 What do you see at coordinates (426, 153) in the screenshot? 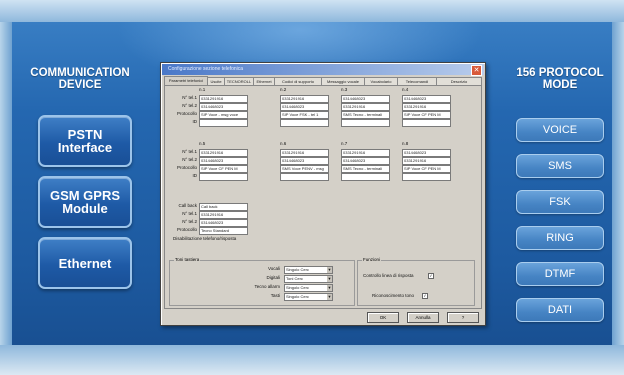
I see `slot8-tel1-field: 0314468023` at bounding box center [426, 153].